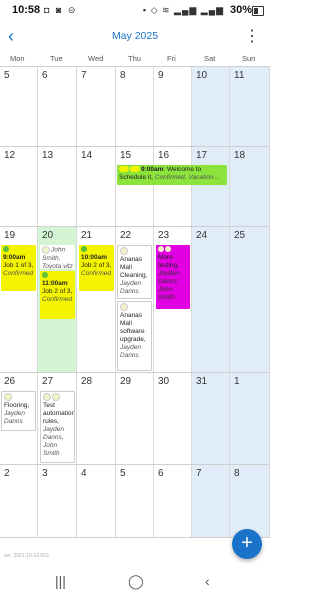 Image resolution: width=320 pixels, height=600 pixels. I want to click on system-nav-bar: ||| ◯ ‹, so click(135, 582).